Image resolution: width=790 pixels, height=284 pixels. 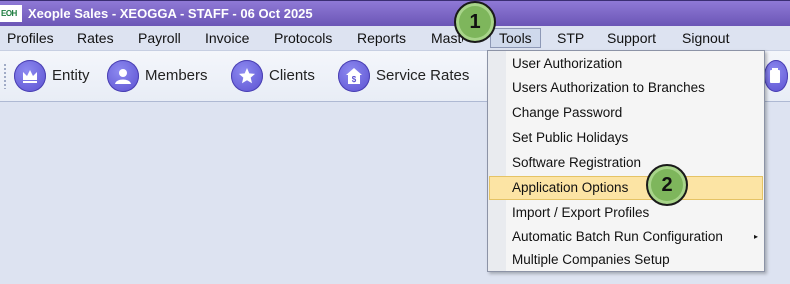 What do you see at coordinates (303, 38) in the screenshot?
I see `menu-protocols: Protocols` at bounding box center [303, 38].